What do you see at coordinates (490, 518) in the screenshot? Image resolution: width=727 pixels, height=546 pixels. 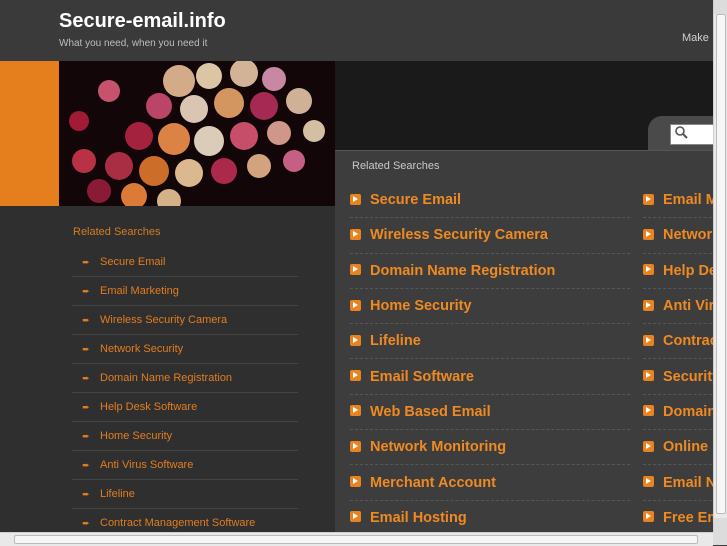 I see `related-search-link: Email Hosting` at bounding box center [490, 518].